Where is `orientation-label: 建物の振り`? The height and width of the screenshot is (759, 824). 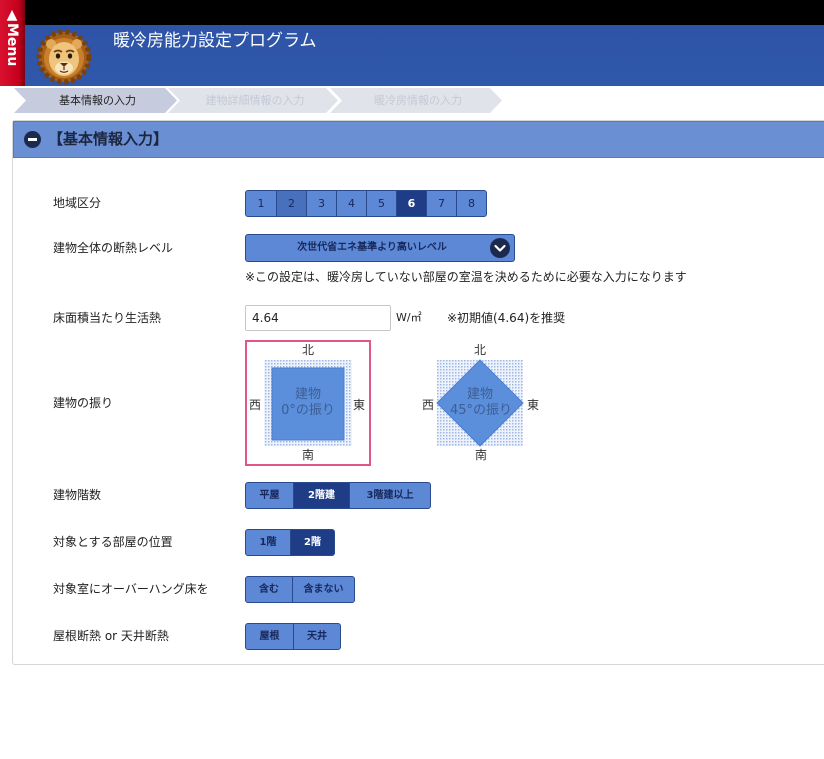
orientation-label: 建物の振り is located at coordinates (83, 403).